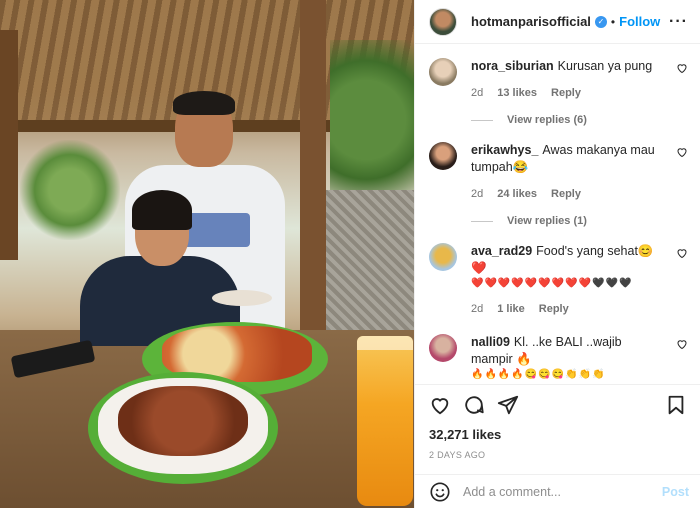 This screenshot has width=700, height=508. What do you see at coordinates (558, 455) in the screenshot?
I see `post-date: 2 DAYS AGO` at bounding box center [558, 455].